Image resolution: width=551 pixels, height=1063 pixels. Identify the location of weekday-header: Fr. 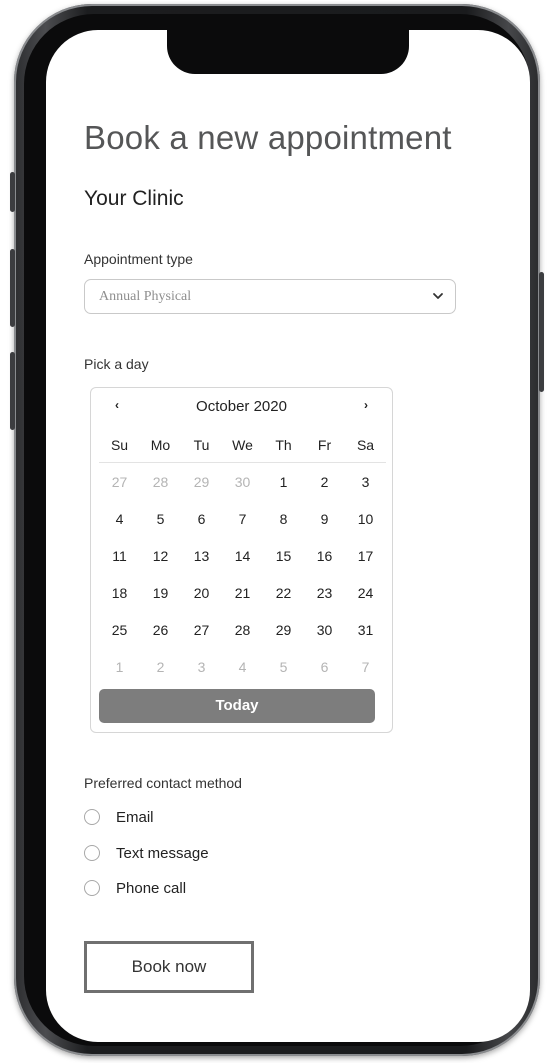
(324, 445).